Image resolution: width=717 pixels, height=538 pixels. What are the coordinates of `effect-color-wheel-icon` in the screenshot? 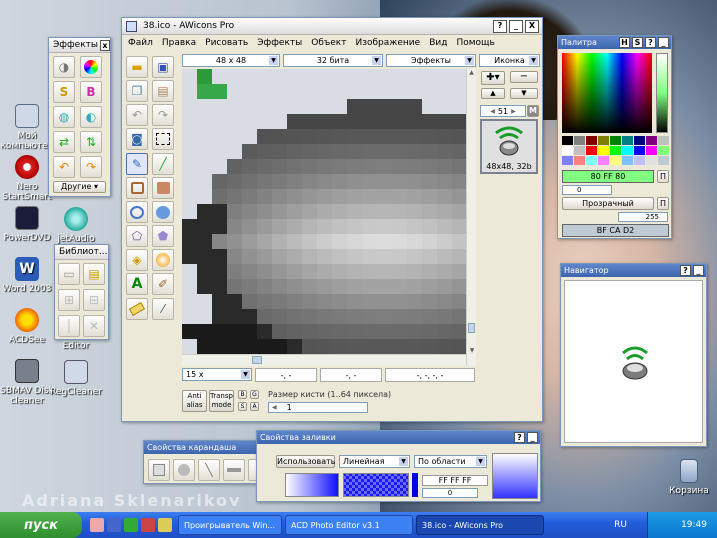 It's located at (91, 67).